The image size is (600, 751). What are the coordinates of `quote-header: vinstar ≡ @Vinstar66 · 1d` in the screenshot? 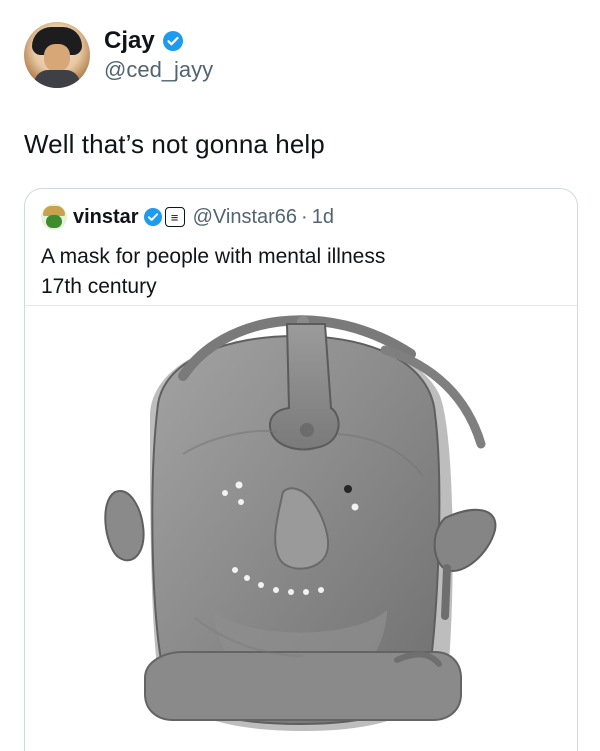 It's located at (187, 217).